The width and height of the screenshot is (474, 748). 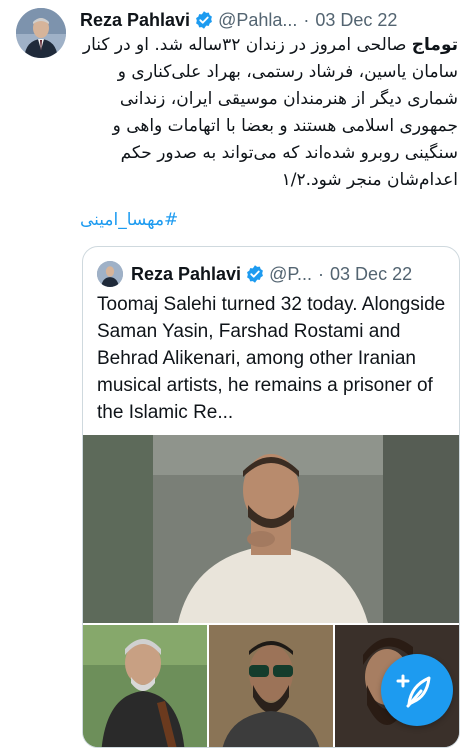 I want to click on author-name: Reza Pahlavi, so click(x=135, y=20).